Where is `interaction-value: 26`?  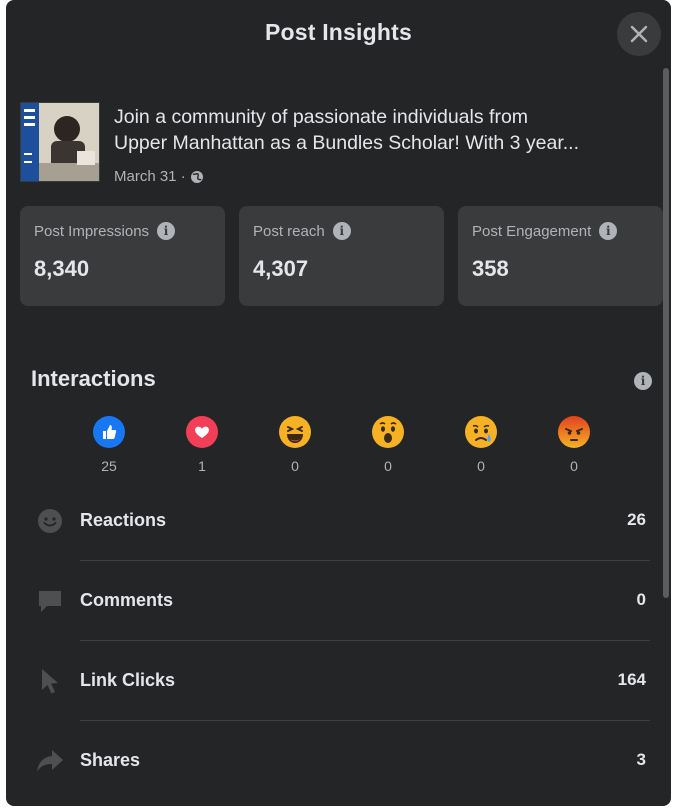 interaction-value: 26 is located at coordinates (636, 519).